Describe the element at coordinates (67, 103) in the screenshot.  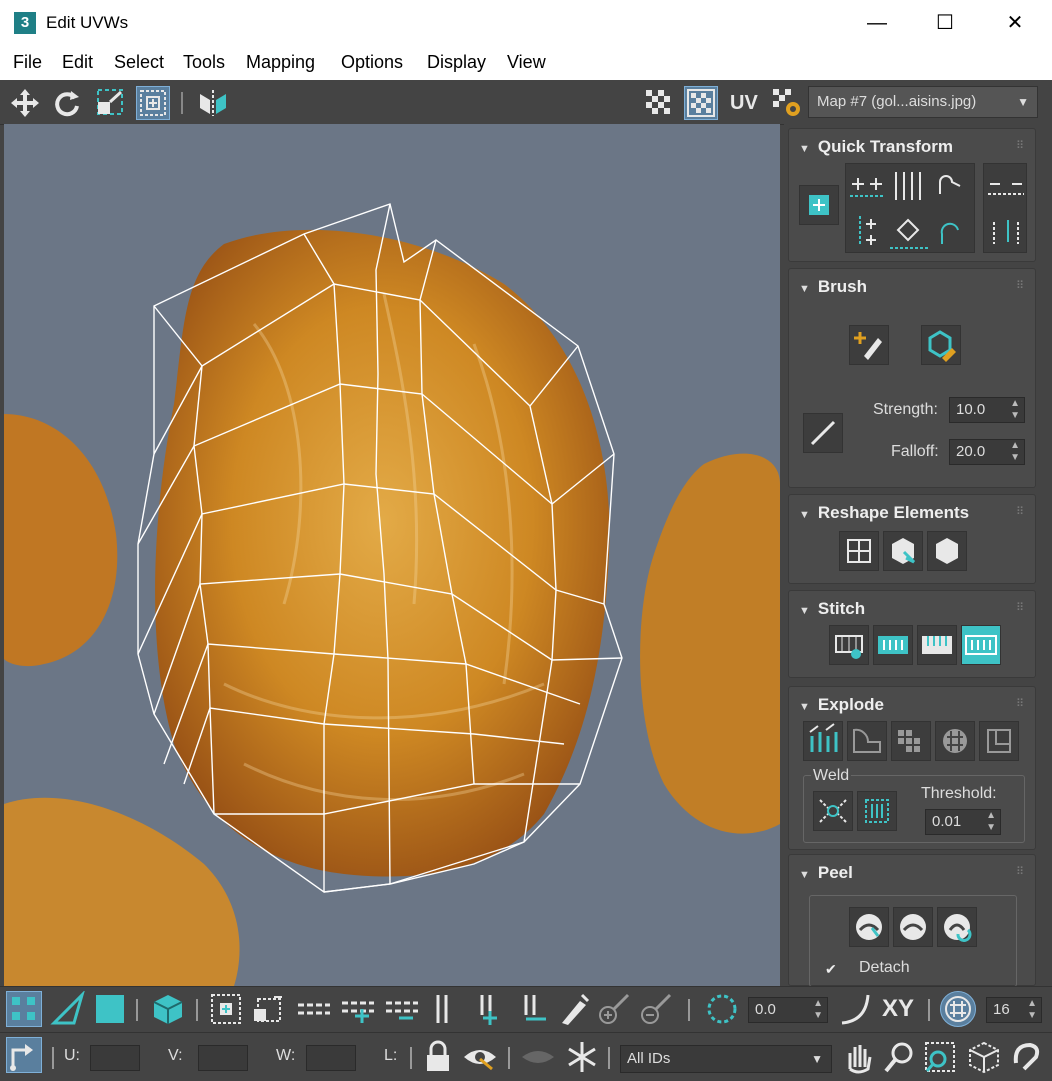
I see `rotate-icon` at that location.